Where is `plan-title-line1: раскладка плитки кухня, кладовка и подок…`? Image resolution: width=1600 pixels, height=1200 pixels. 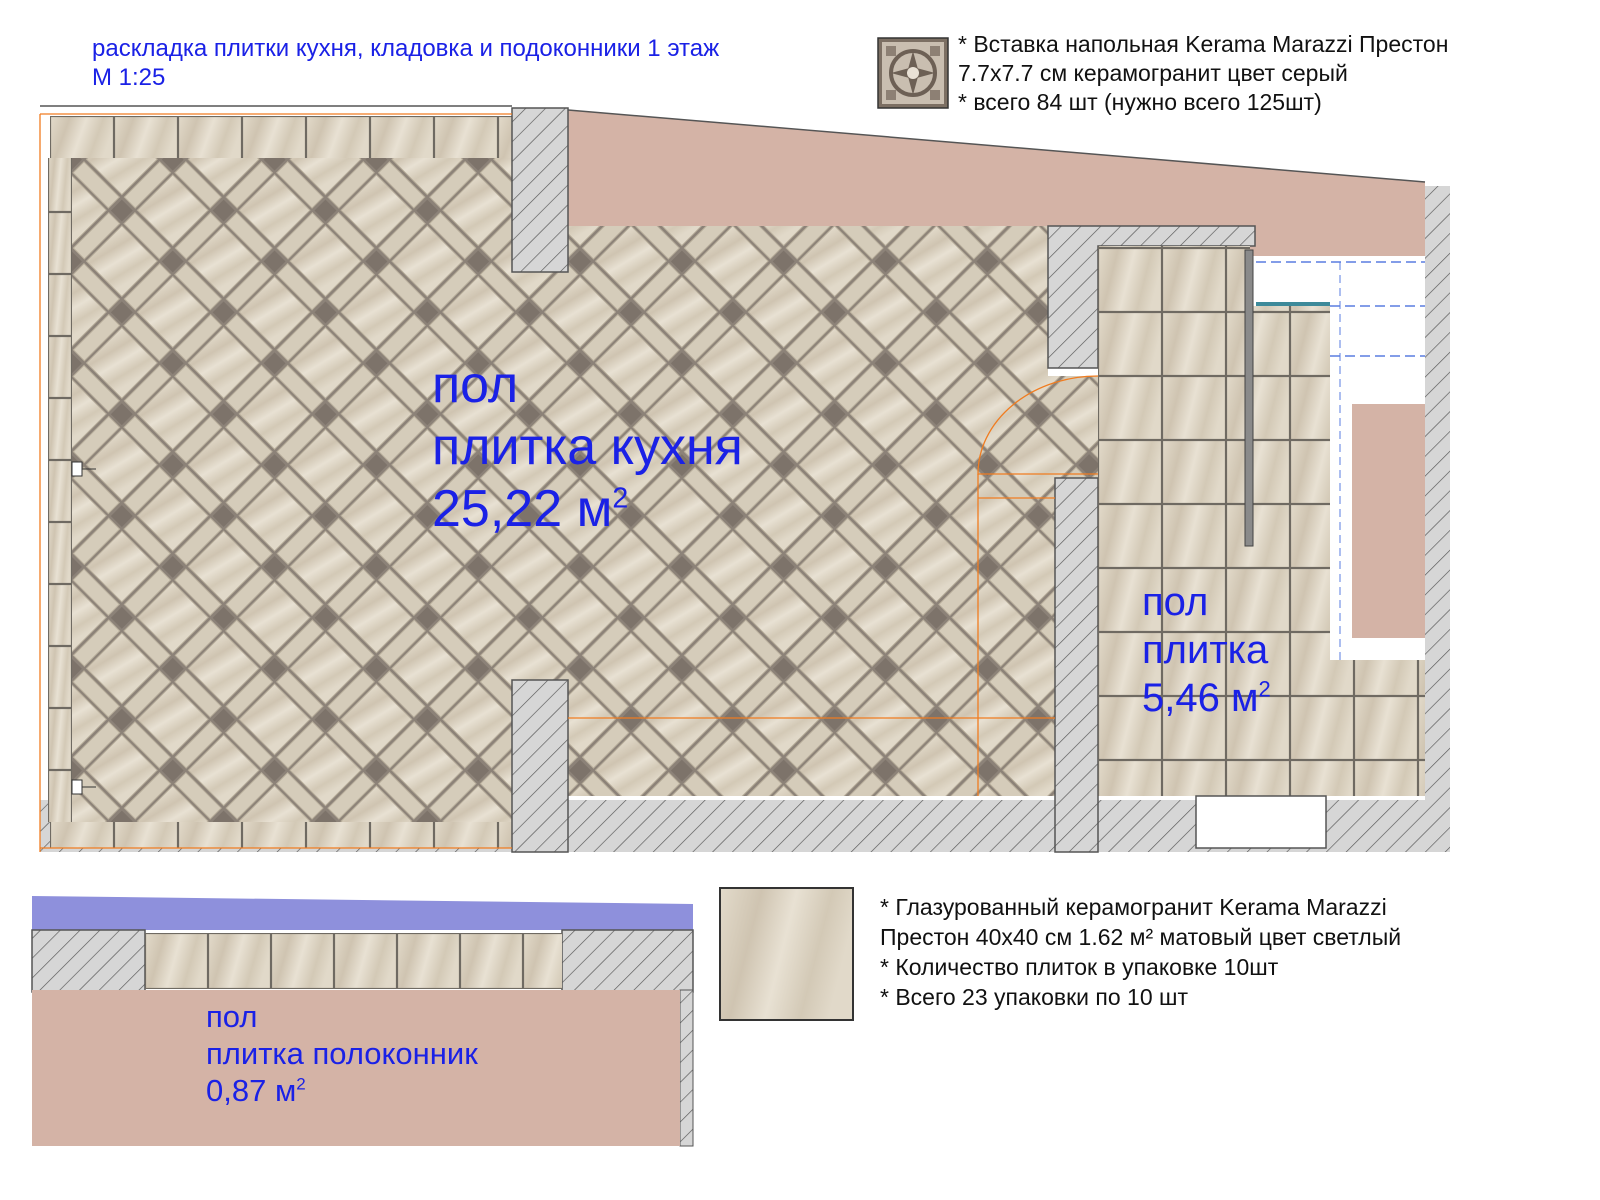 plan-title-line1: раскладка плитки кухня, кладовка и подок… is located at coordinates (406, 48).